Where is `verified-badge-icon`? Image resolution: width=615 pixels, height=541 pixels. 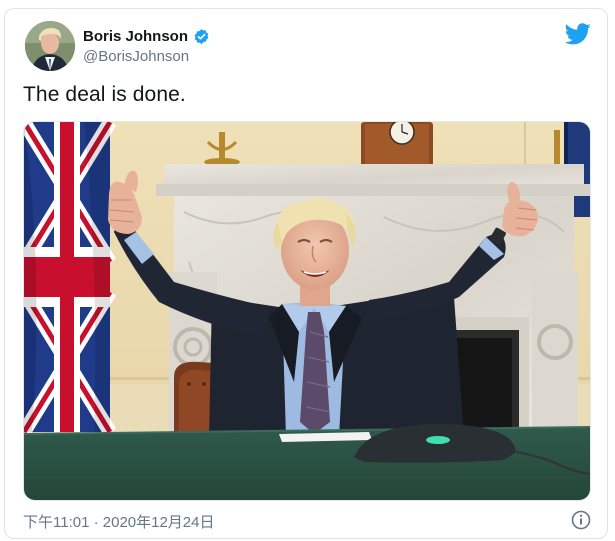 verified-badge-icon is located at coordinates (201, 36).